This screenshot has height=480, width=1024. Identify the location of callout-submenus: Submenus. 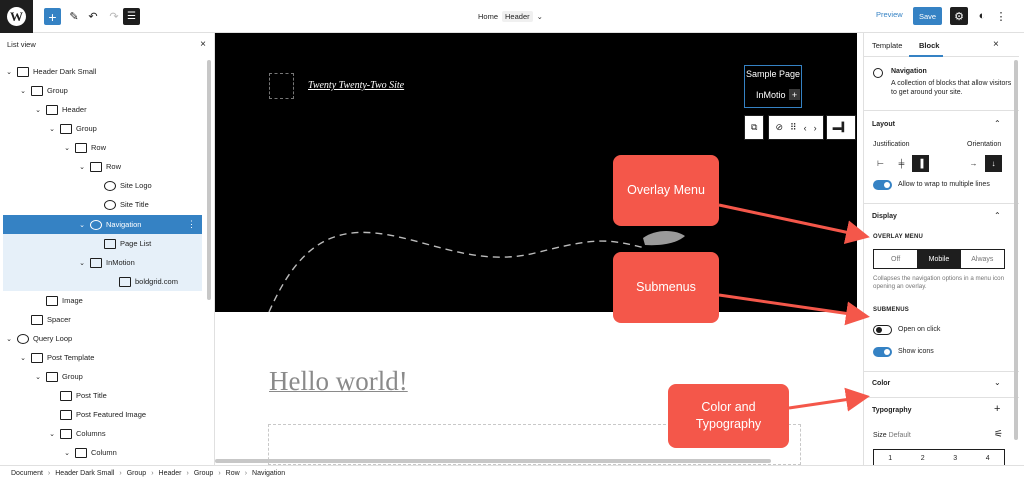
(666, 287).